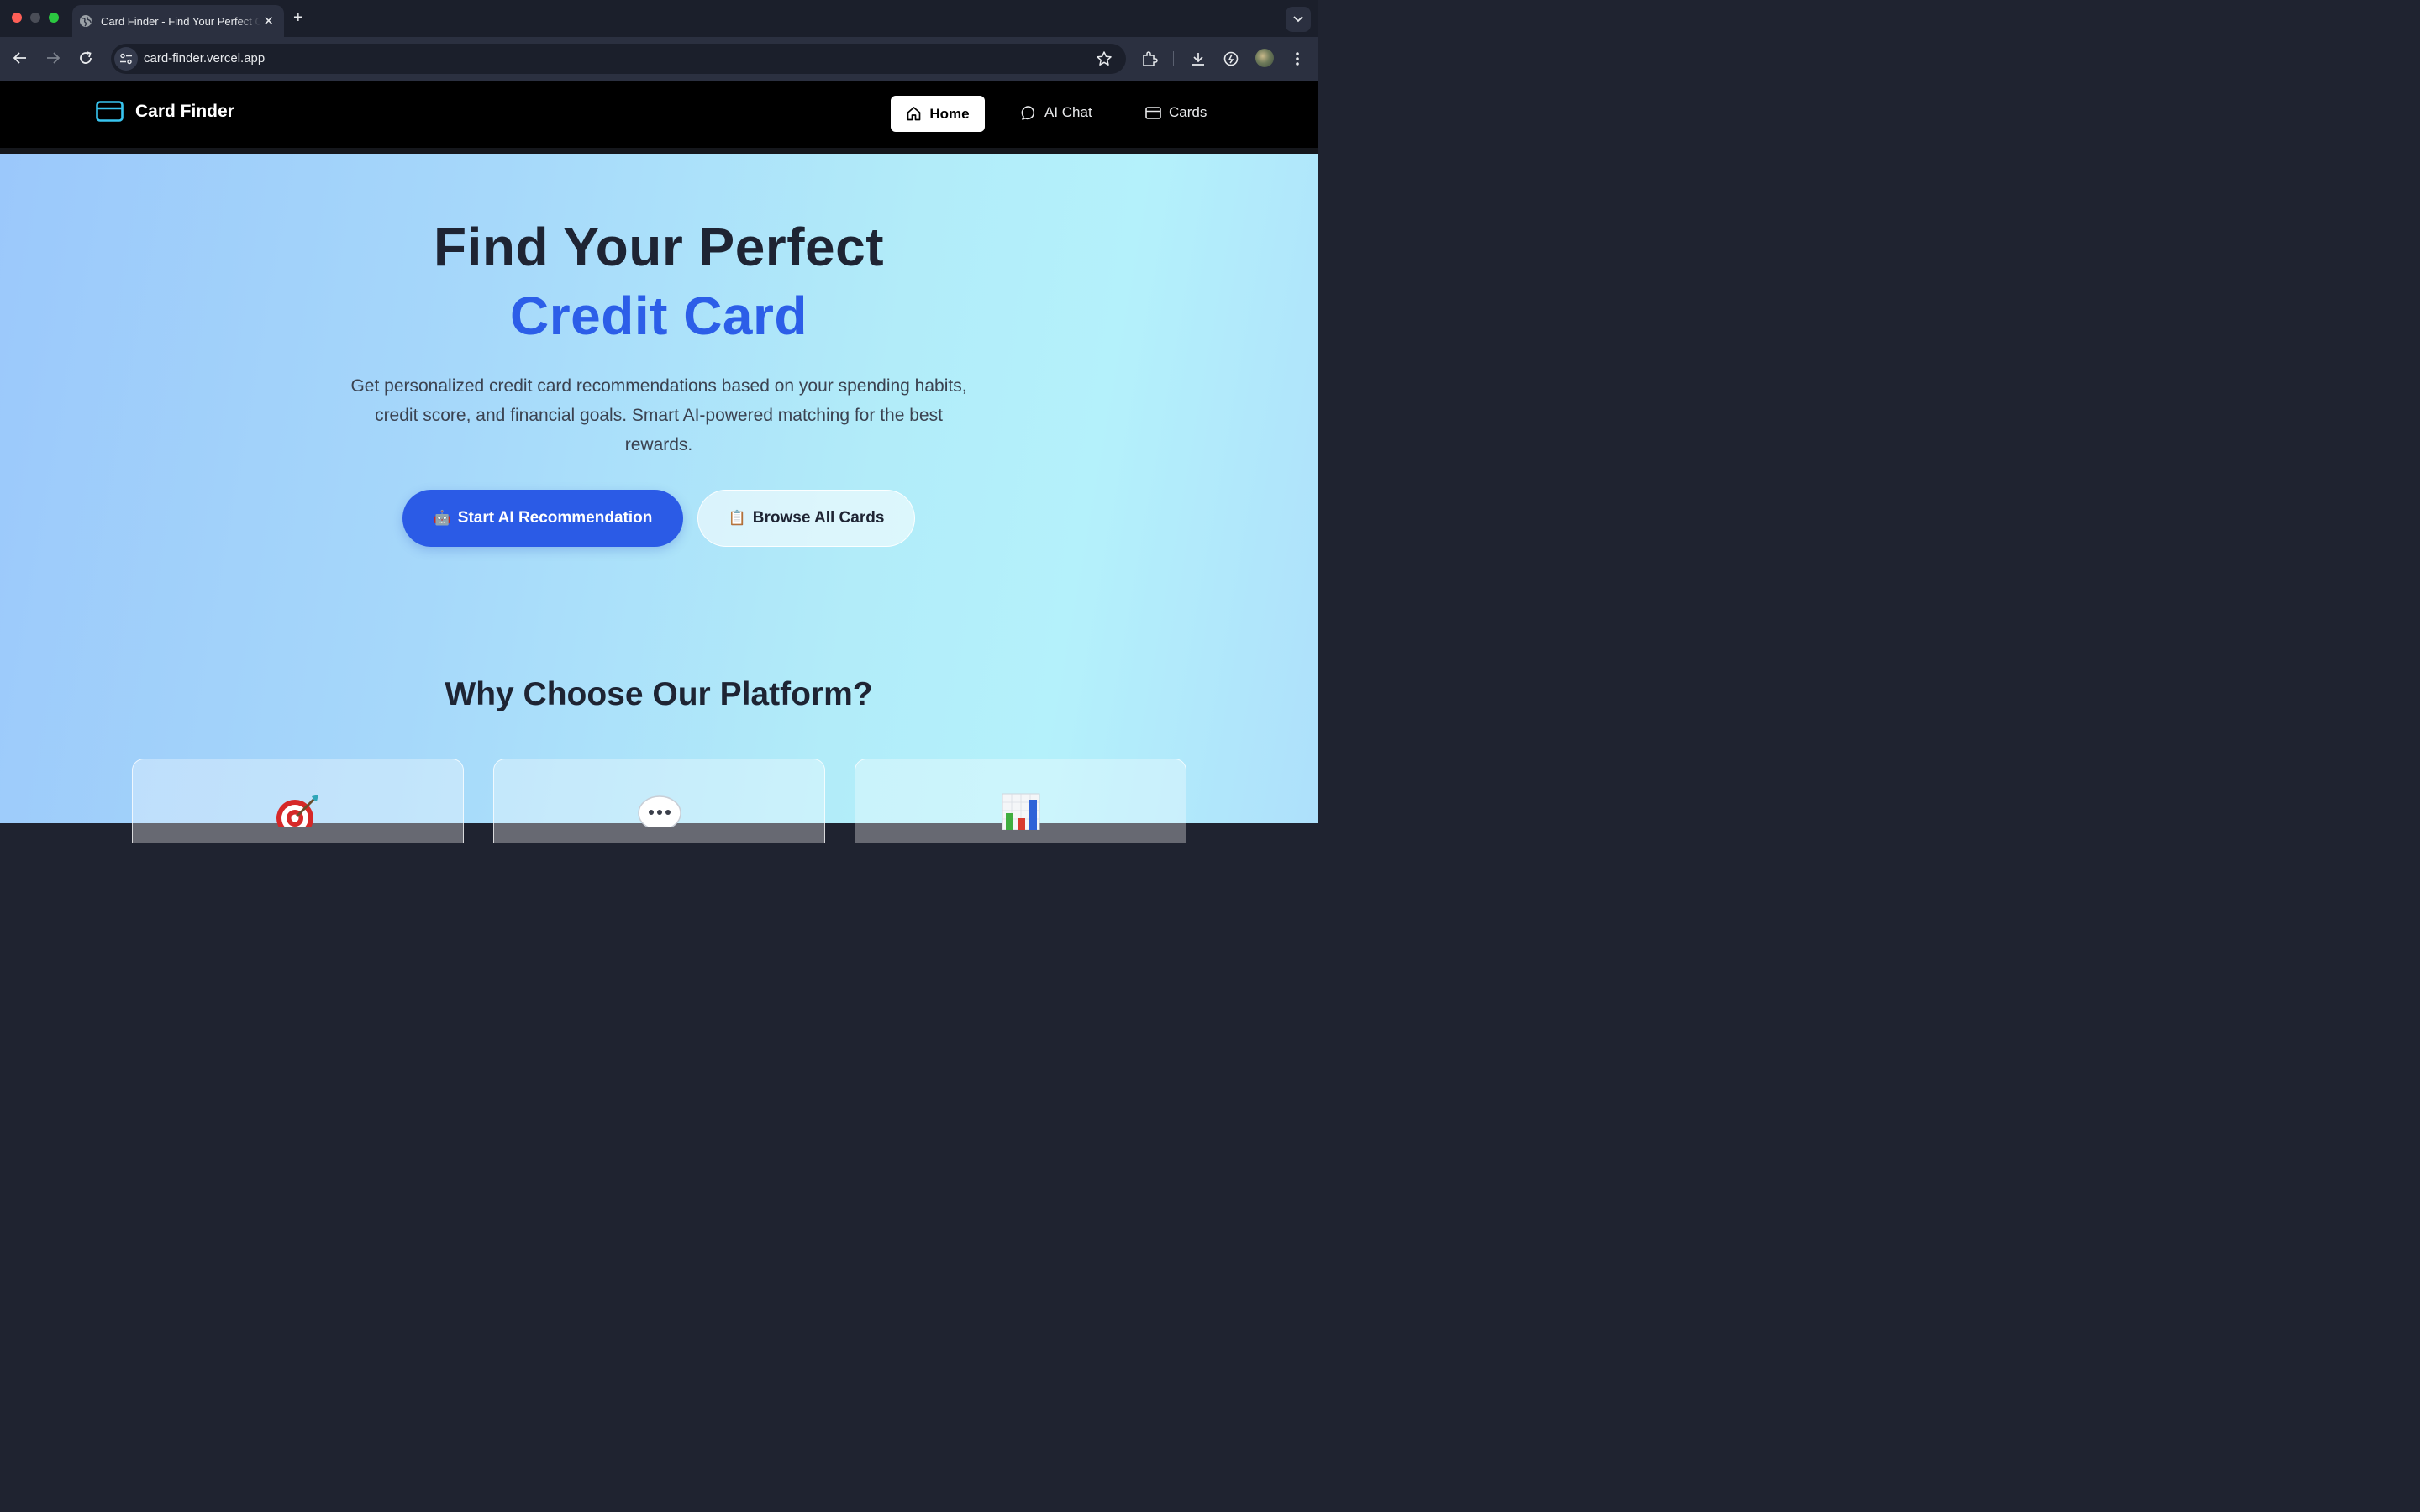  Describe the element at coordinates (86, 21) in the screenshot. I see `globe-icon` at that location.